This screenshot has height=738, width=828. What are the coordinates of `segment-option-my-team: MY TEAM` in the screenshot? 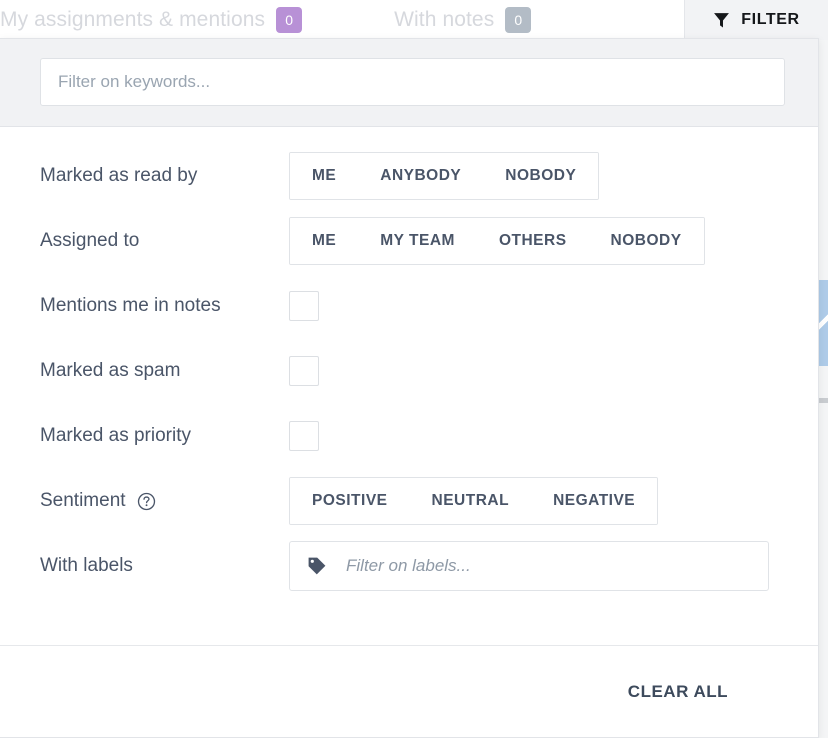 It's located at (417, 241).